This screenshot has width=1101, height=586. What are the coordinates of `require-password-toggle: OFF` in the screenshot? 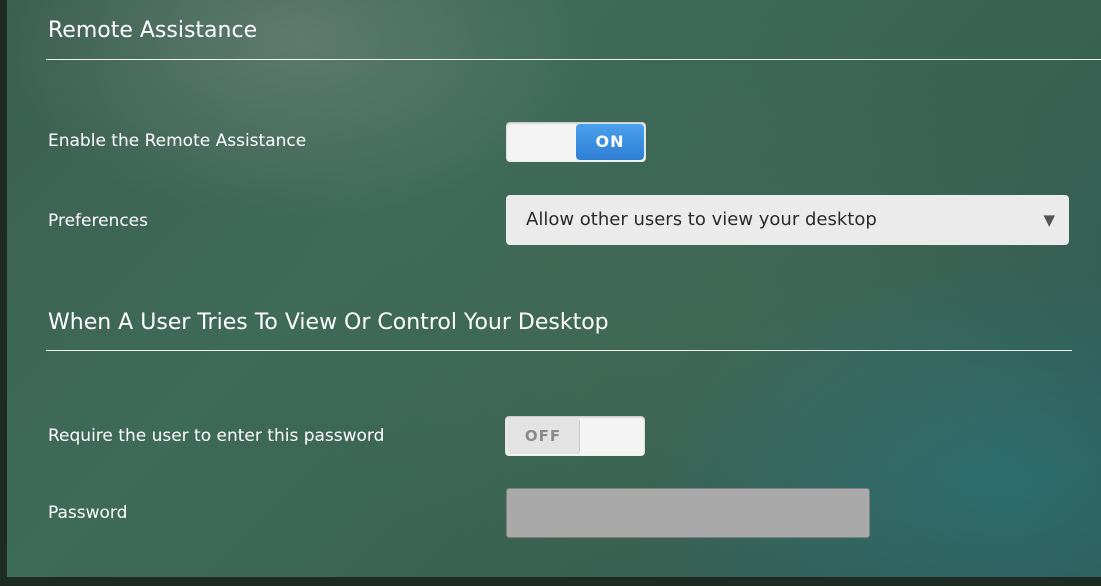 It's located at (575, 436).